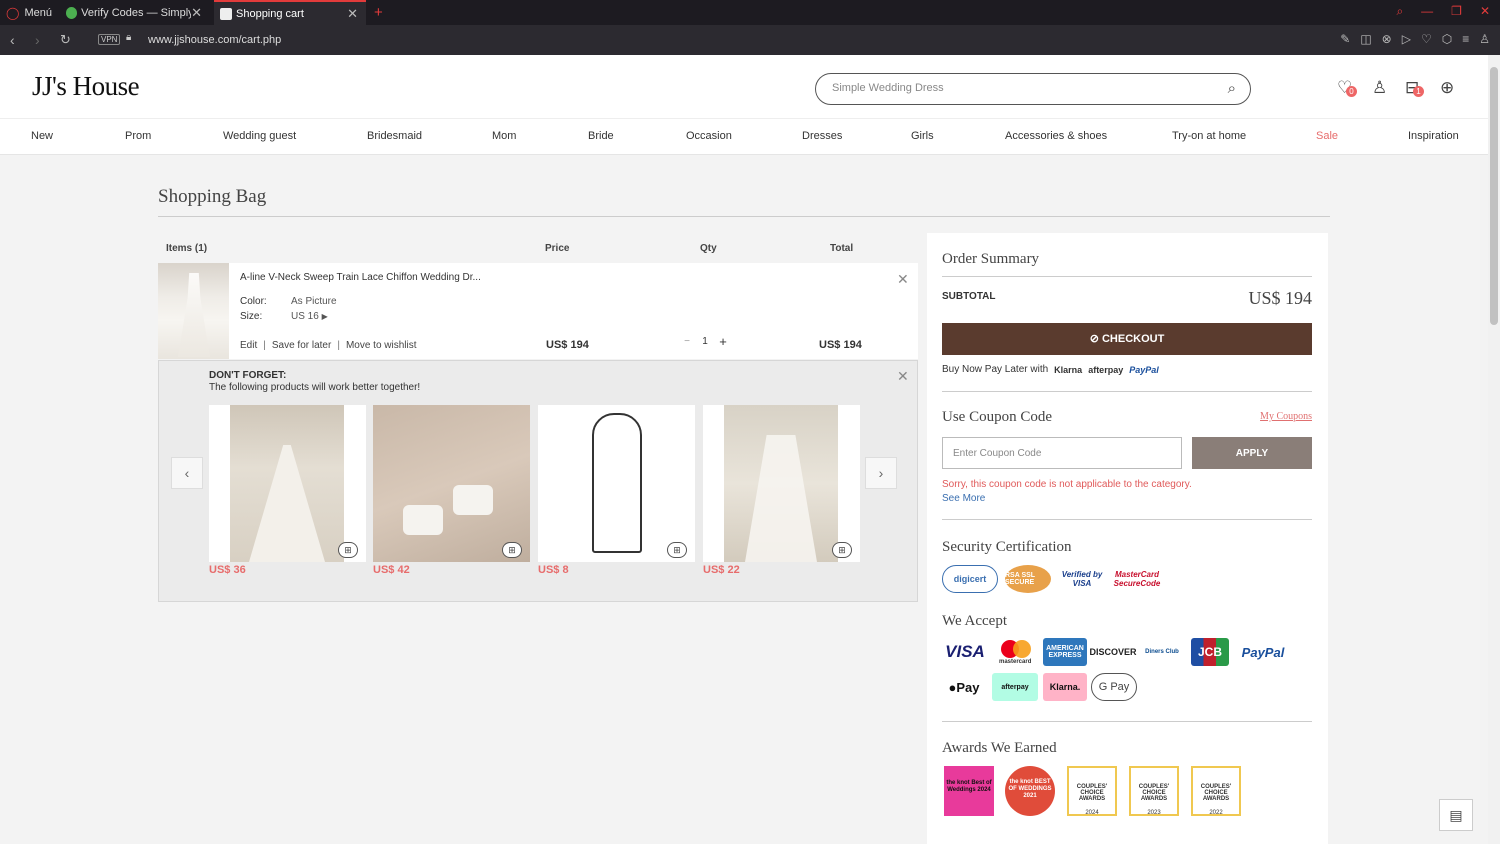 The image size is (1500, 844). Describe the element at coordinates (1465, 39) in the screenshot. I see `menu-icon: ≡` at that location.